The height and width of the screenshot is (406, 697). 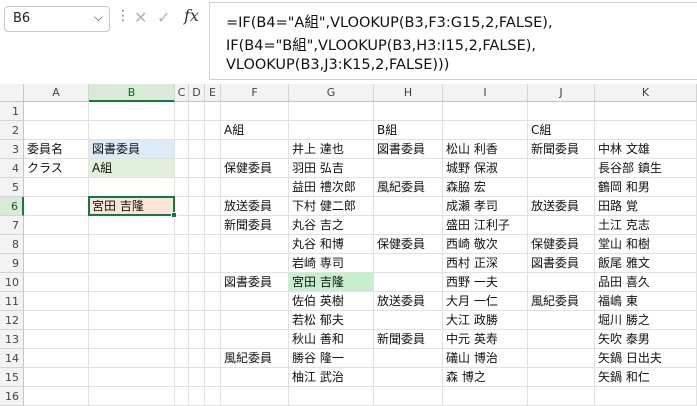 I want to click on cell-k6: 田路 覚, so click(x=616, y=206).